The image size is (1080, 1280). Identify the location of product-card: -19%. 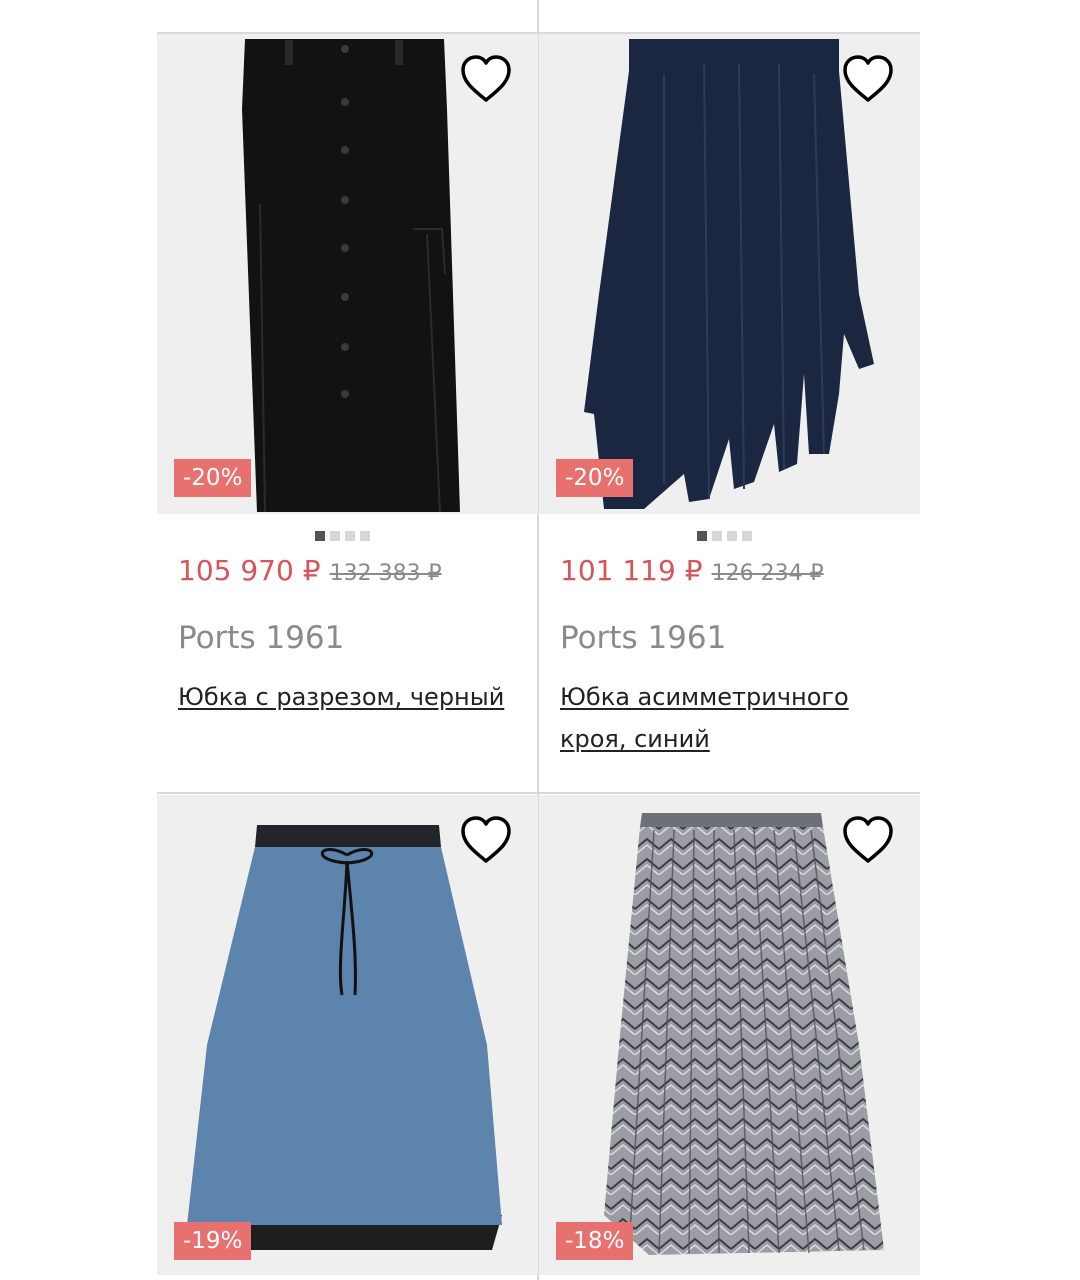
(347, 1037).